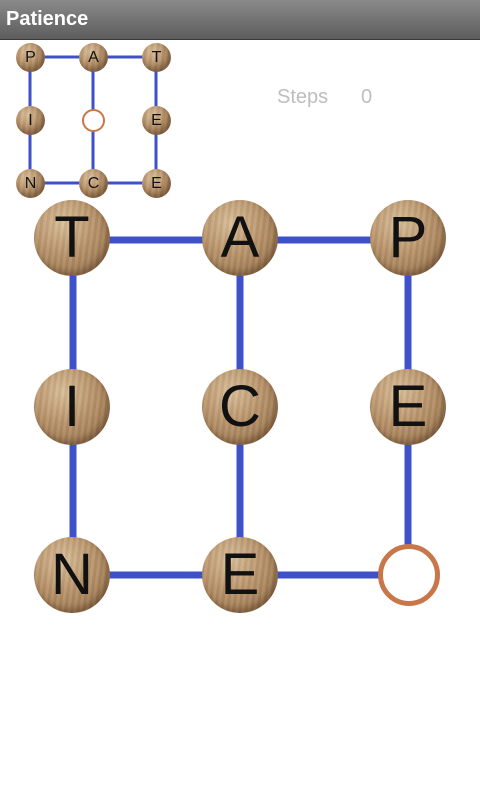  I want to click on board-tile: P, so click(408, 238).